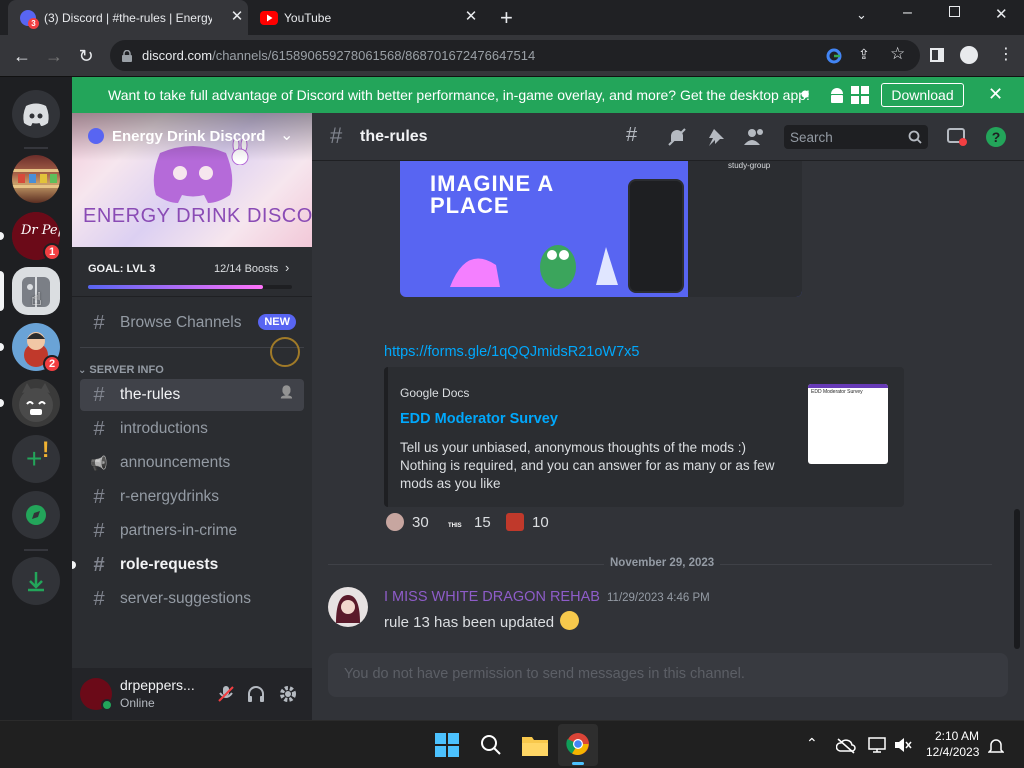  I want to click on author-avatar, so click(348, 607).